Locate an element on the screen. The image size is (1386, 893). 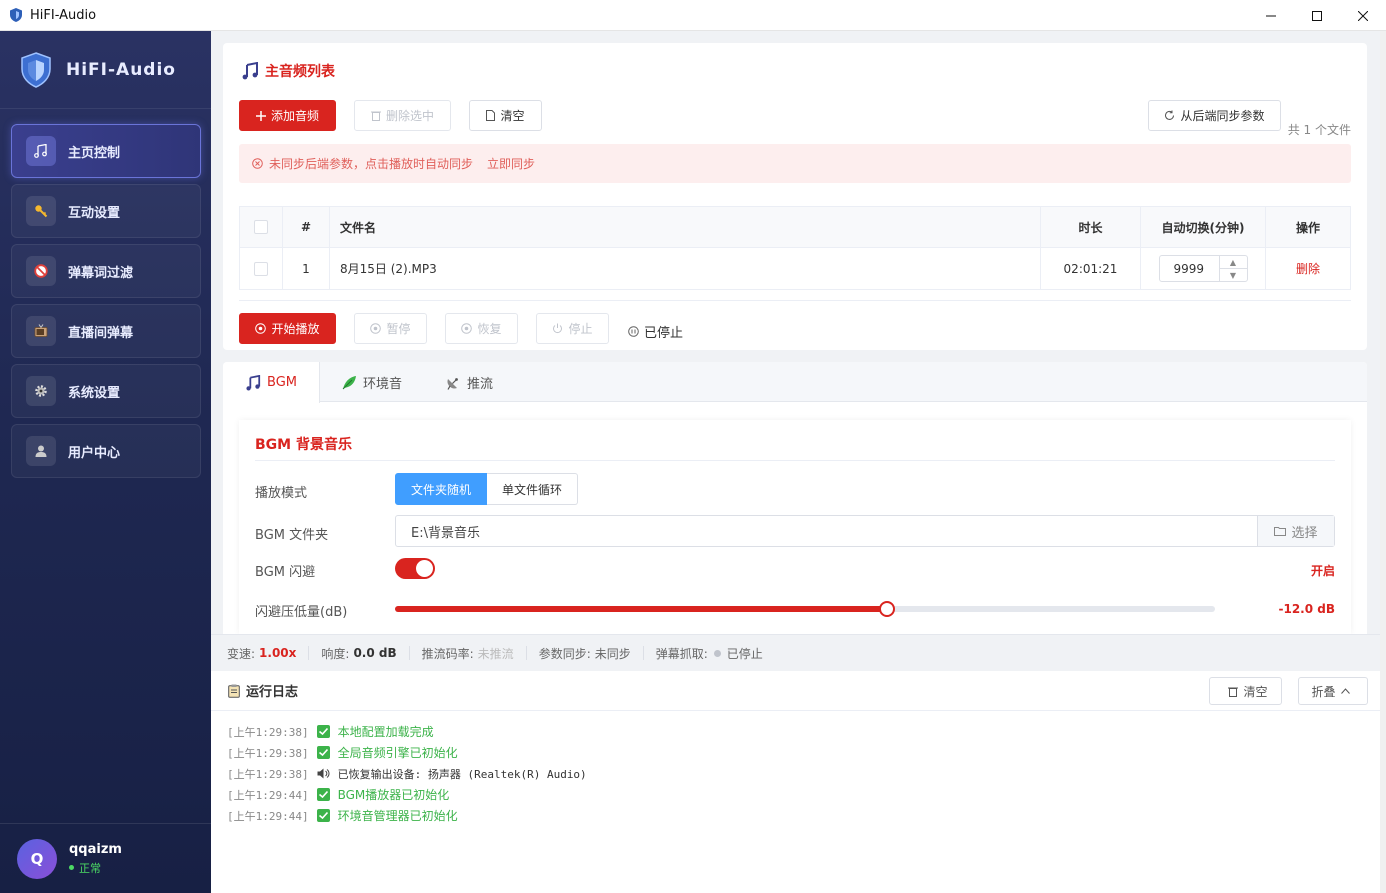
duck-level-label: 闪避压低量(dB) is located at coordinates (301, 612).